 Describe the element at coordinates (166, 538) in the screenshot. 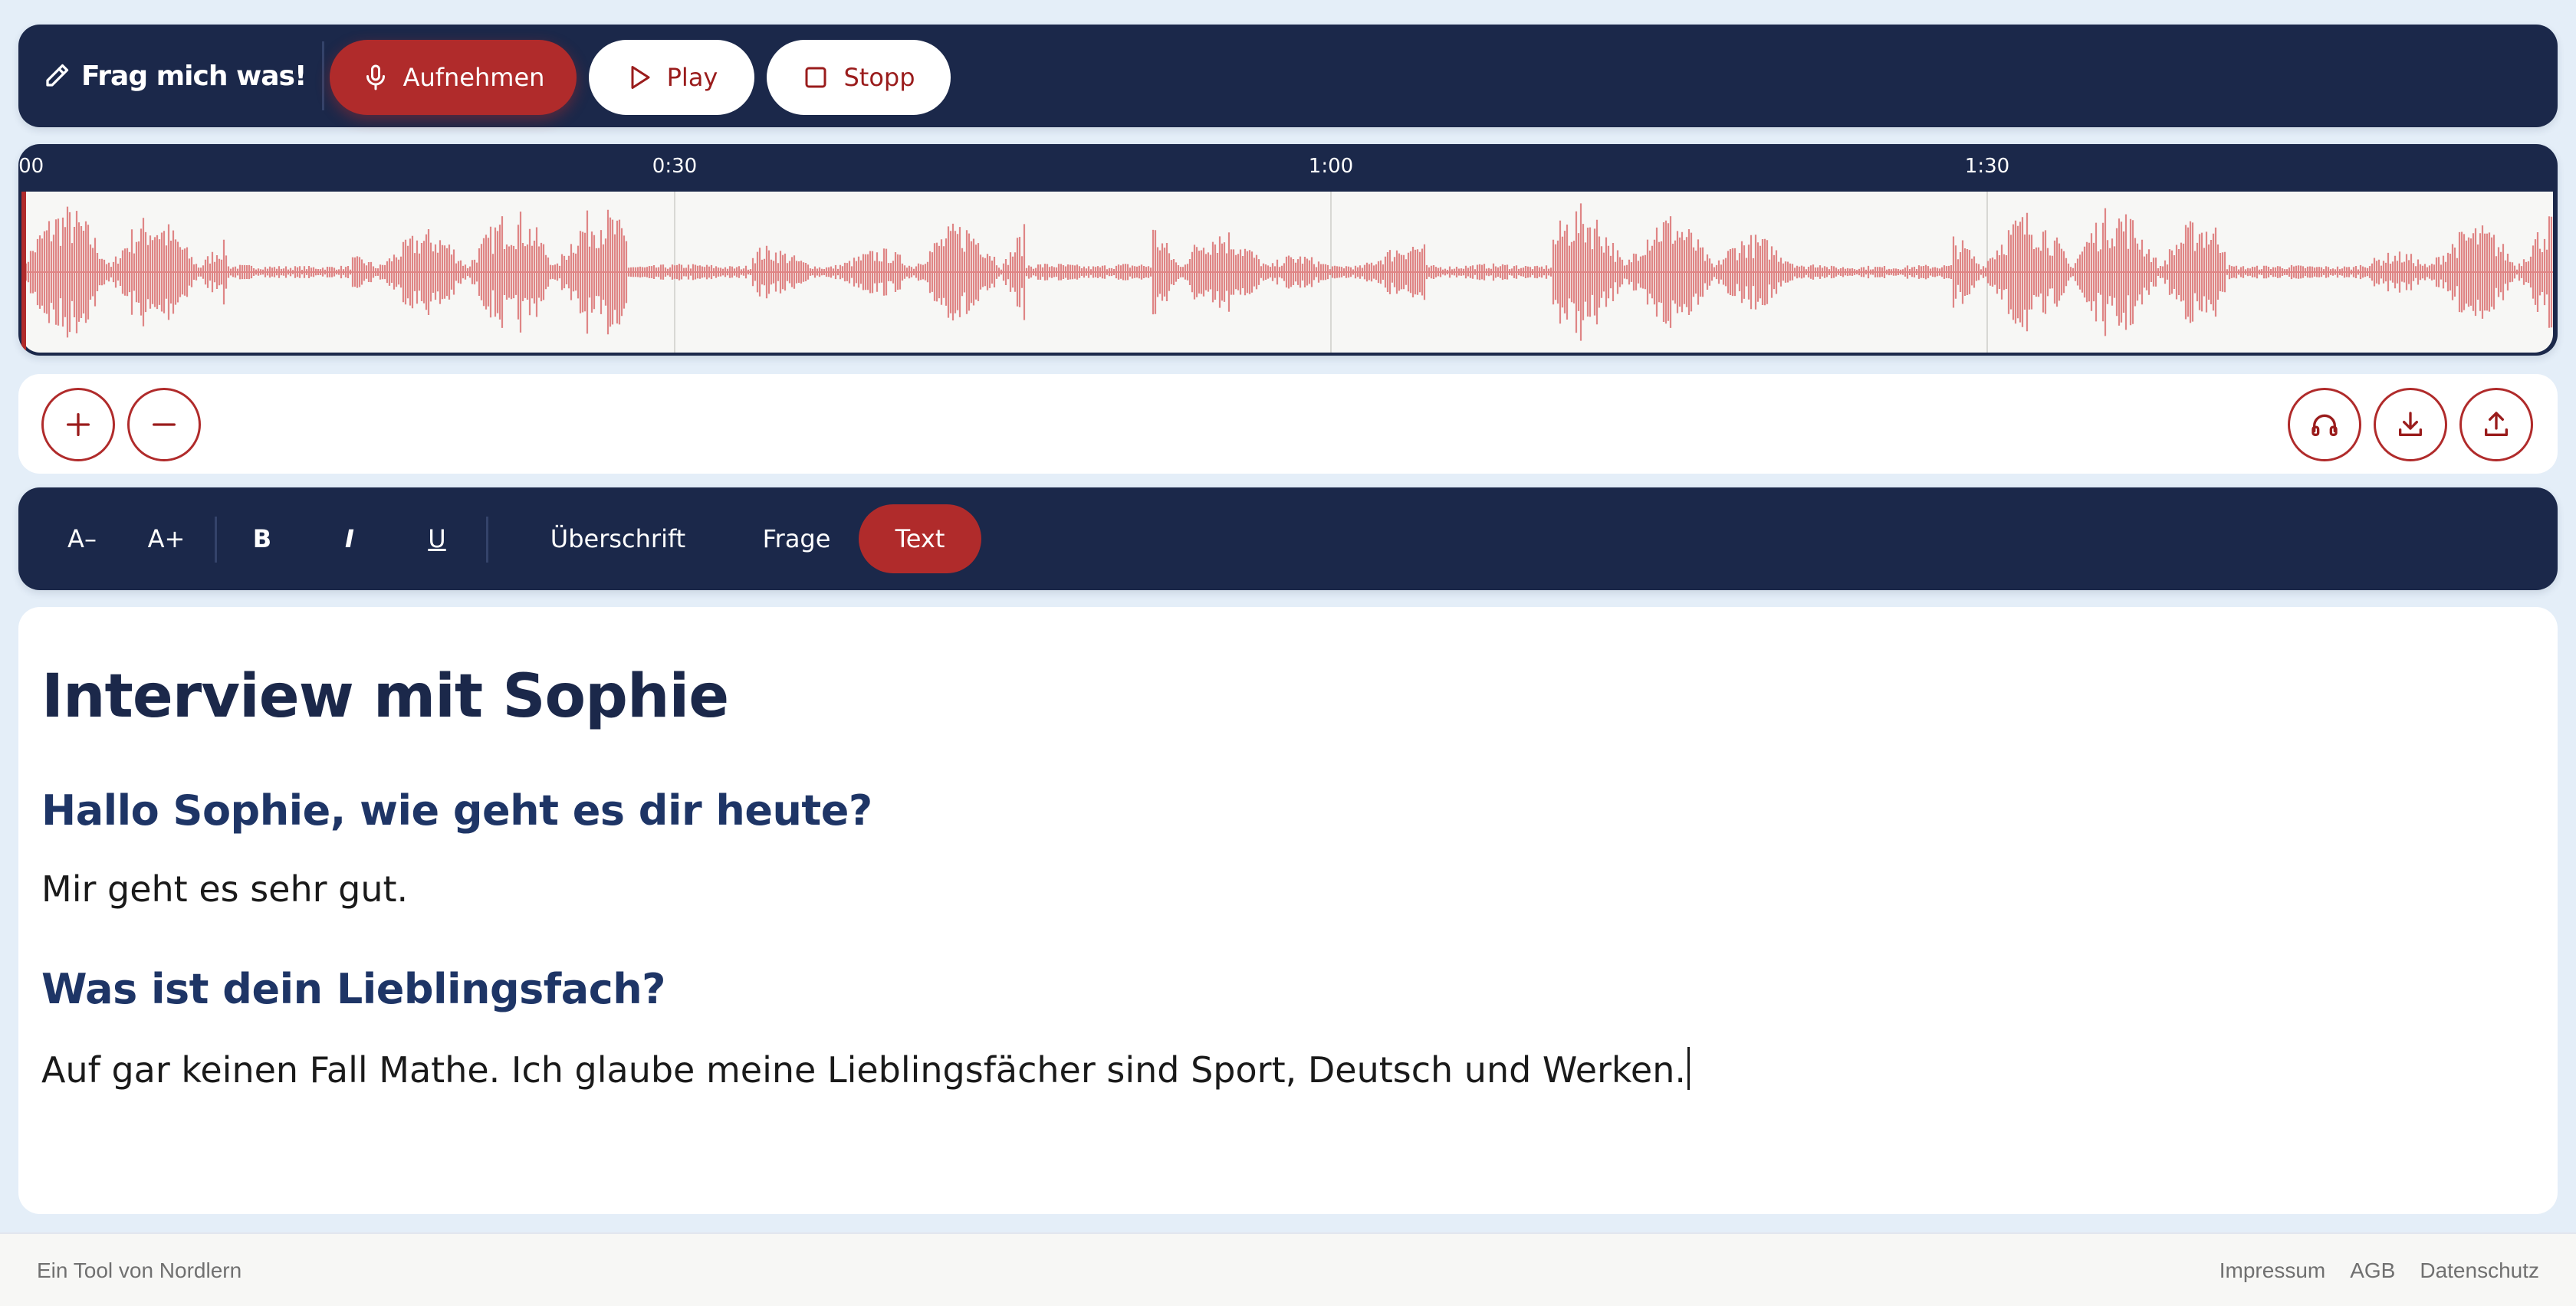

I see `font-larger-button: A+` at that location.